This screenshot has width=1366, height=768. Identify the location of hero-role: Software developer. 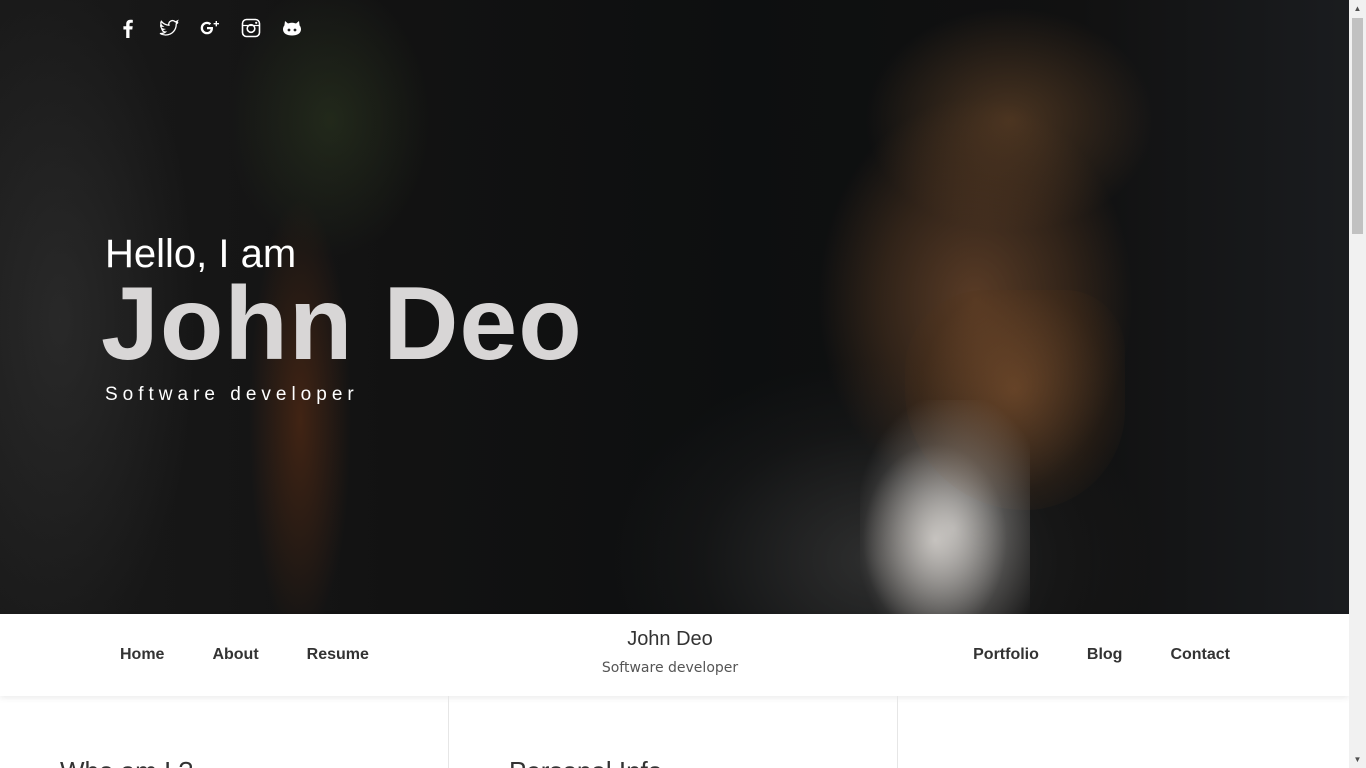
(232, 394).